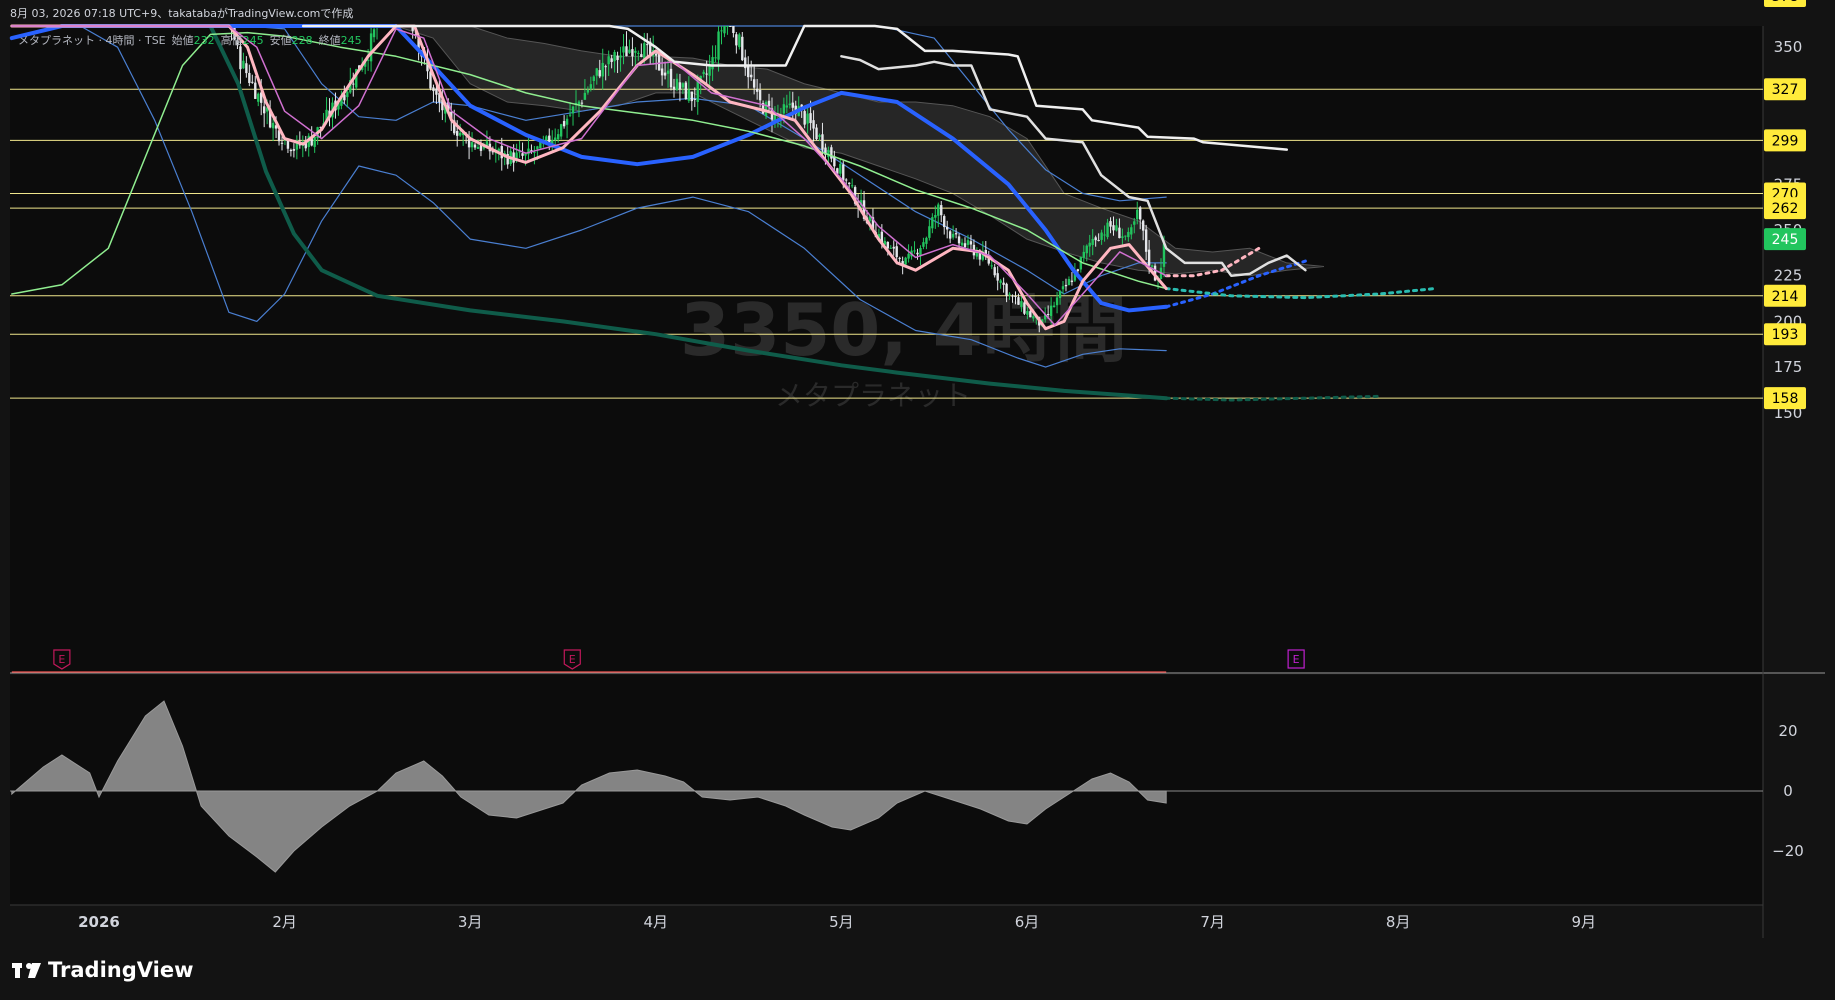  Describe the element at coordinates (1788, 851) in the screenshot. I see `osc-tick--20: −20` at that location.